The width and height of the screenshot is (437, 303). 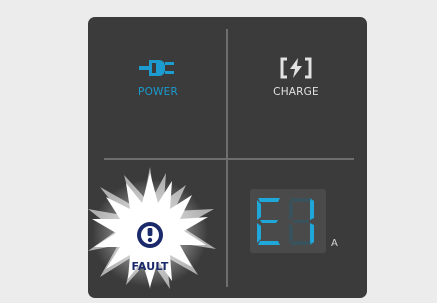 I want to click on seven-segment-digits, so click(x=285, y=221).